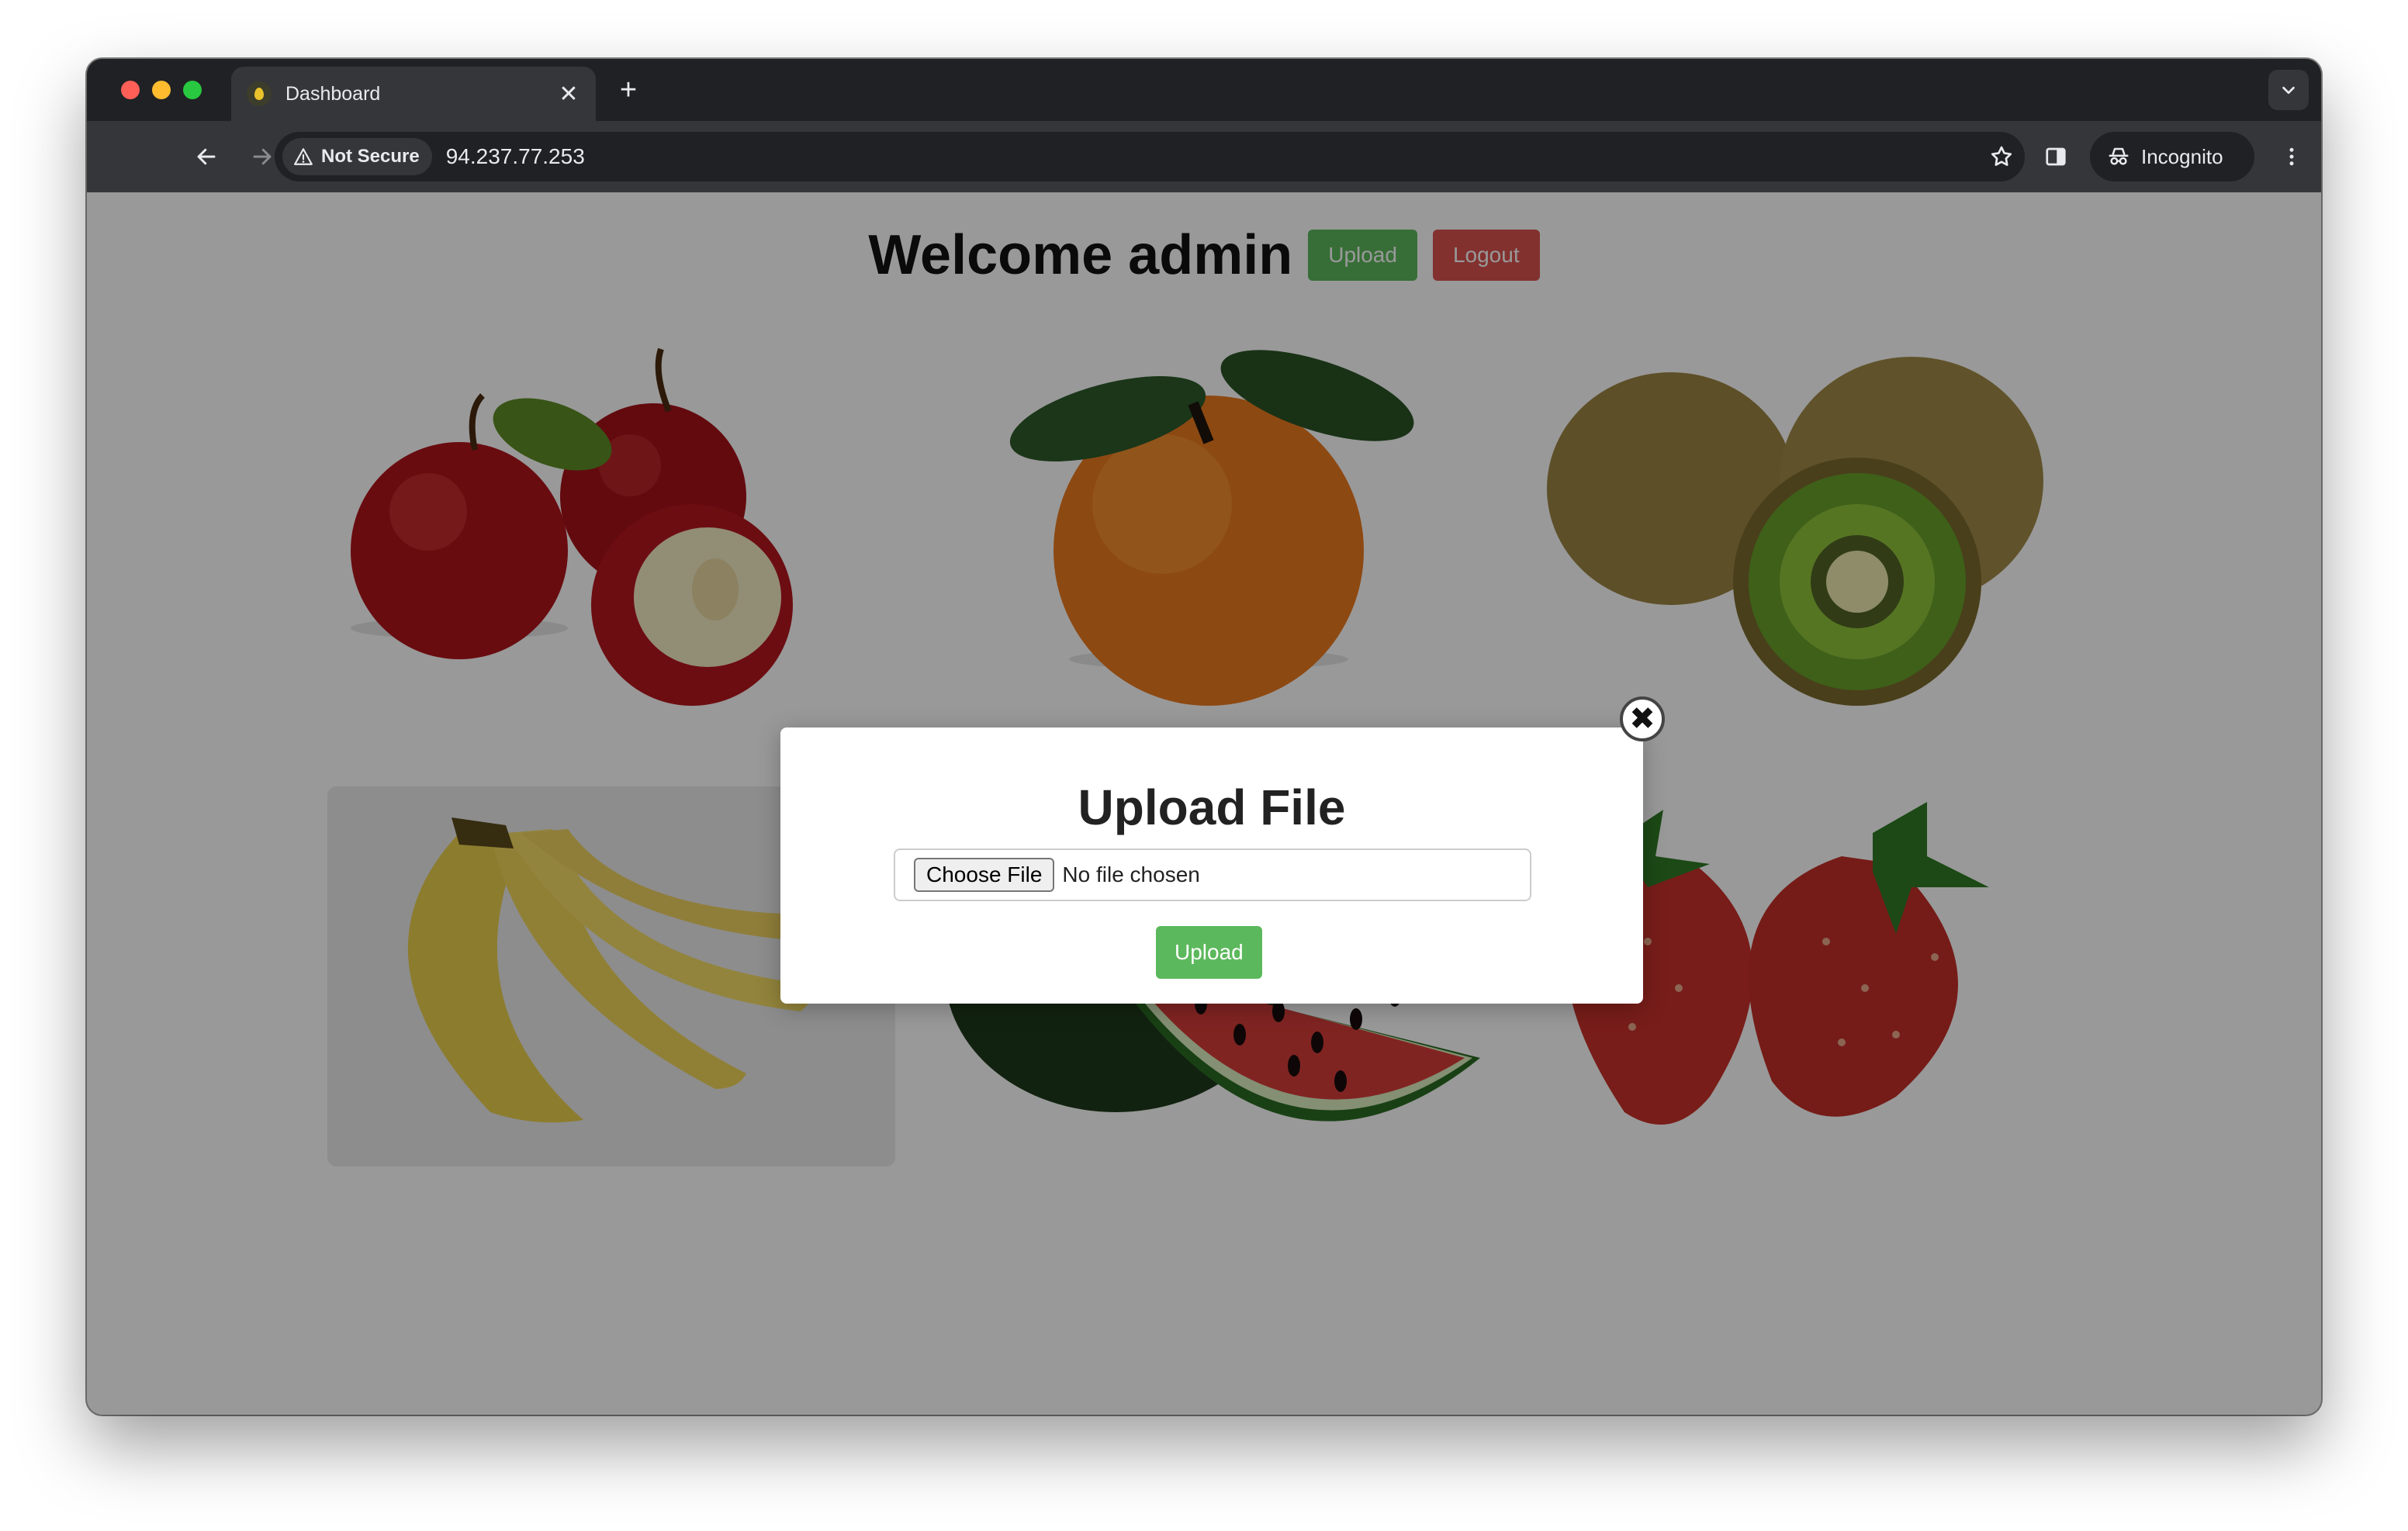  I want to click on choose-file-button: Choose File, so click(984, 875).